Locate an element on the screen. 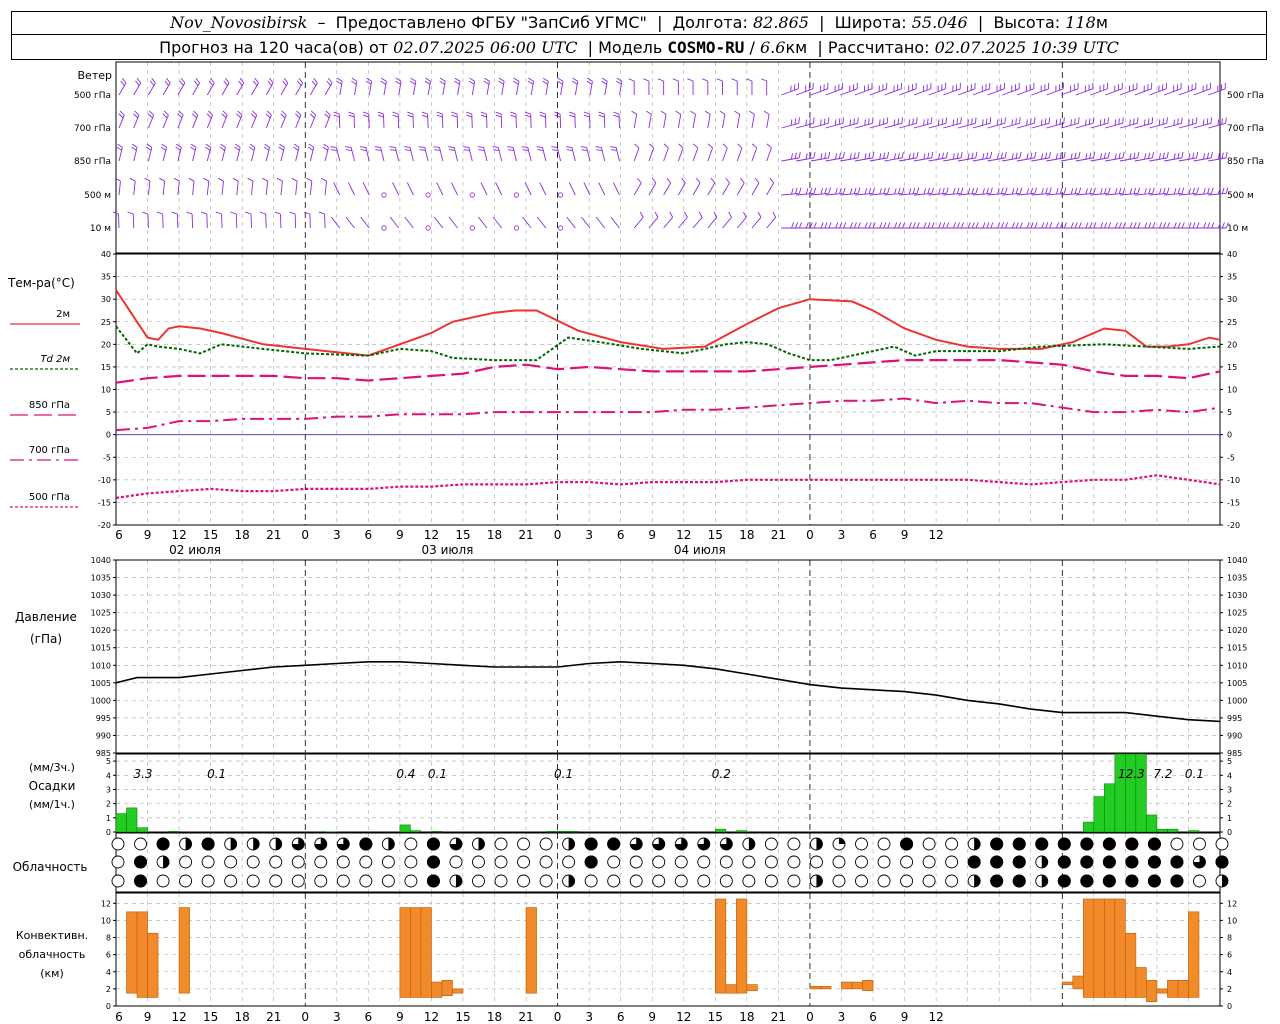 This screenshot has height=1024, width=1280. precip-total-label: 7.2 is located at coordinates (1162, 774).